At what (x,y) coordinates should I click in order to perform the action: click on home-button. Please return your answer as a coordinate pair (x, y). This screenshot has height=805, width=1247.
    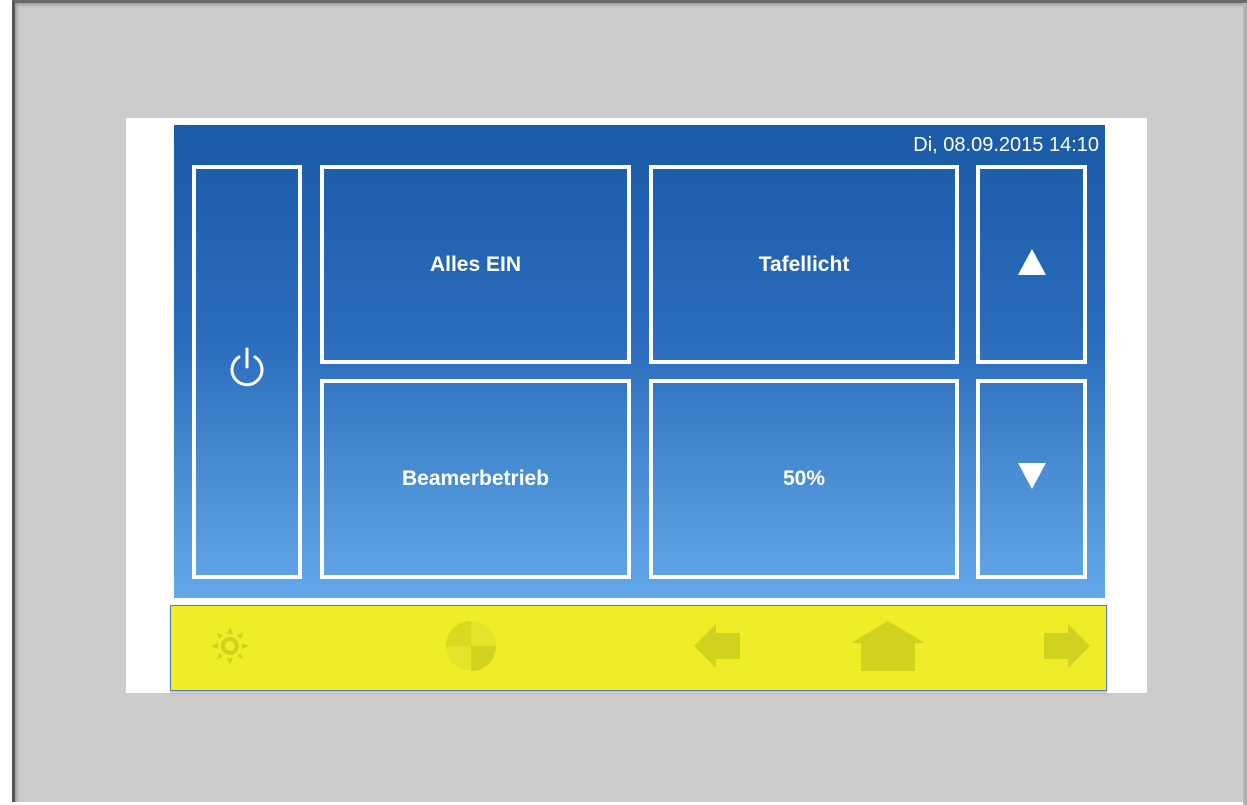
    Looking at the image, I should click on (888, 648).